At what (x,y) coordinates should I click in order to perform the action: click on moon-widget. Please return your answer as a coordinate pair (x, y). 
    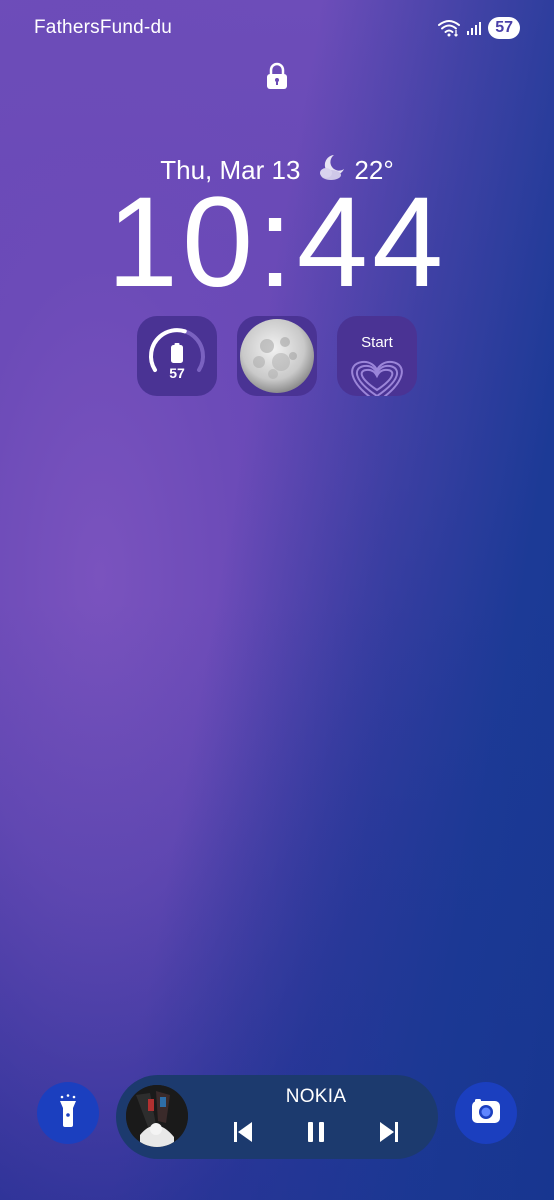
    Looking at the image, I should click on (277, 356).